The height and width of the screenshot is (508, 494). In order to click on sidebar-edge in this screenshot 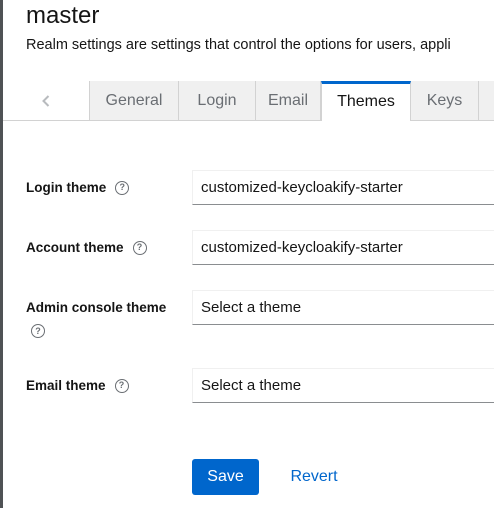, I will do `click(1, 254)`.